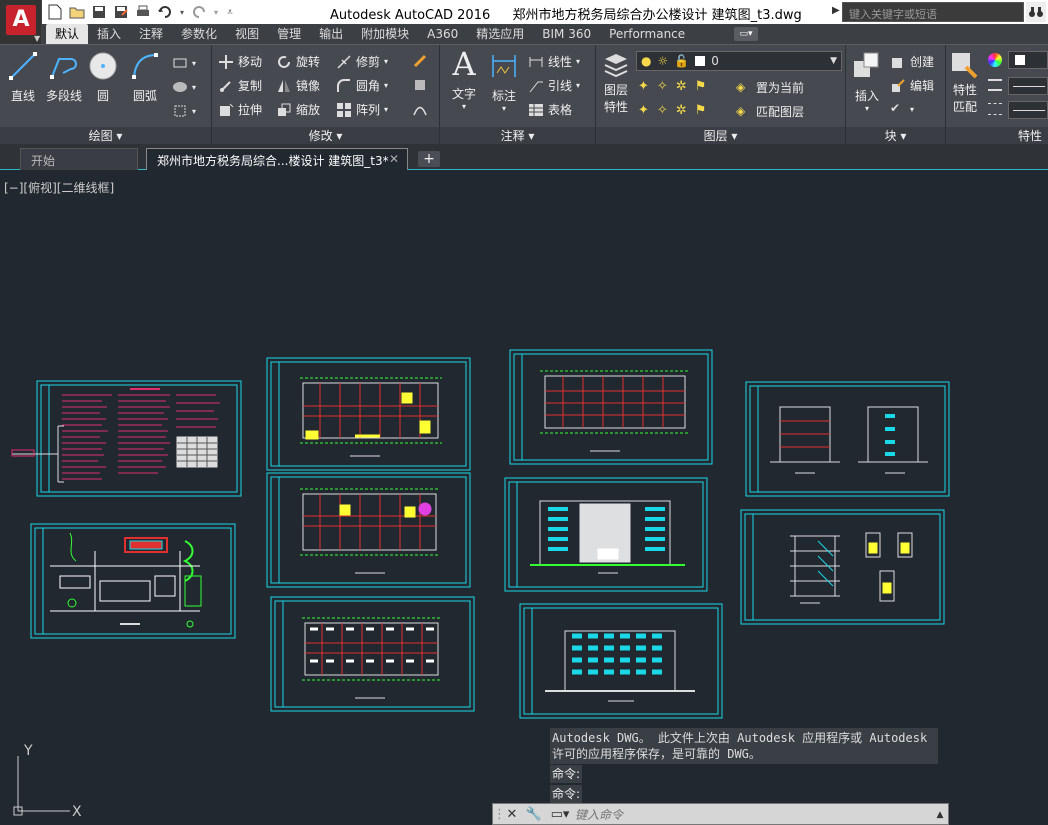 The height and width of the screenshot is (825, 1048). What do you see at coordinates (720, 136) in the screenshot?
I see `layers-panel-title: 图层 ▾` at bounding box center [720, 136].